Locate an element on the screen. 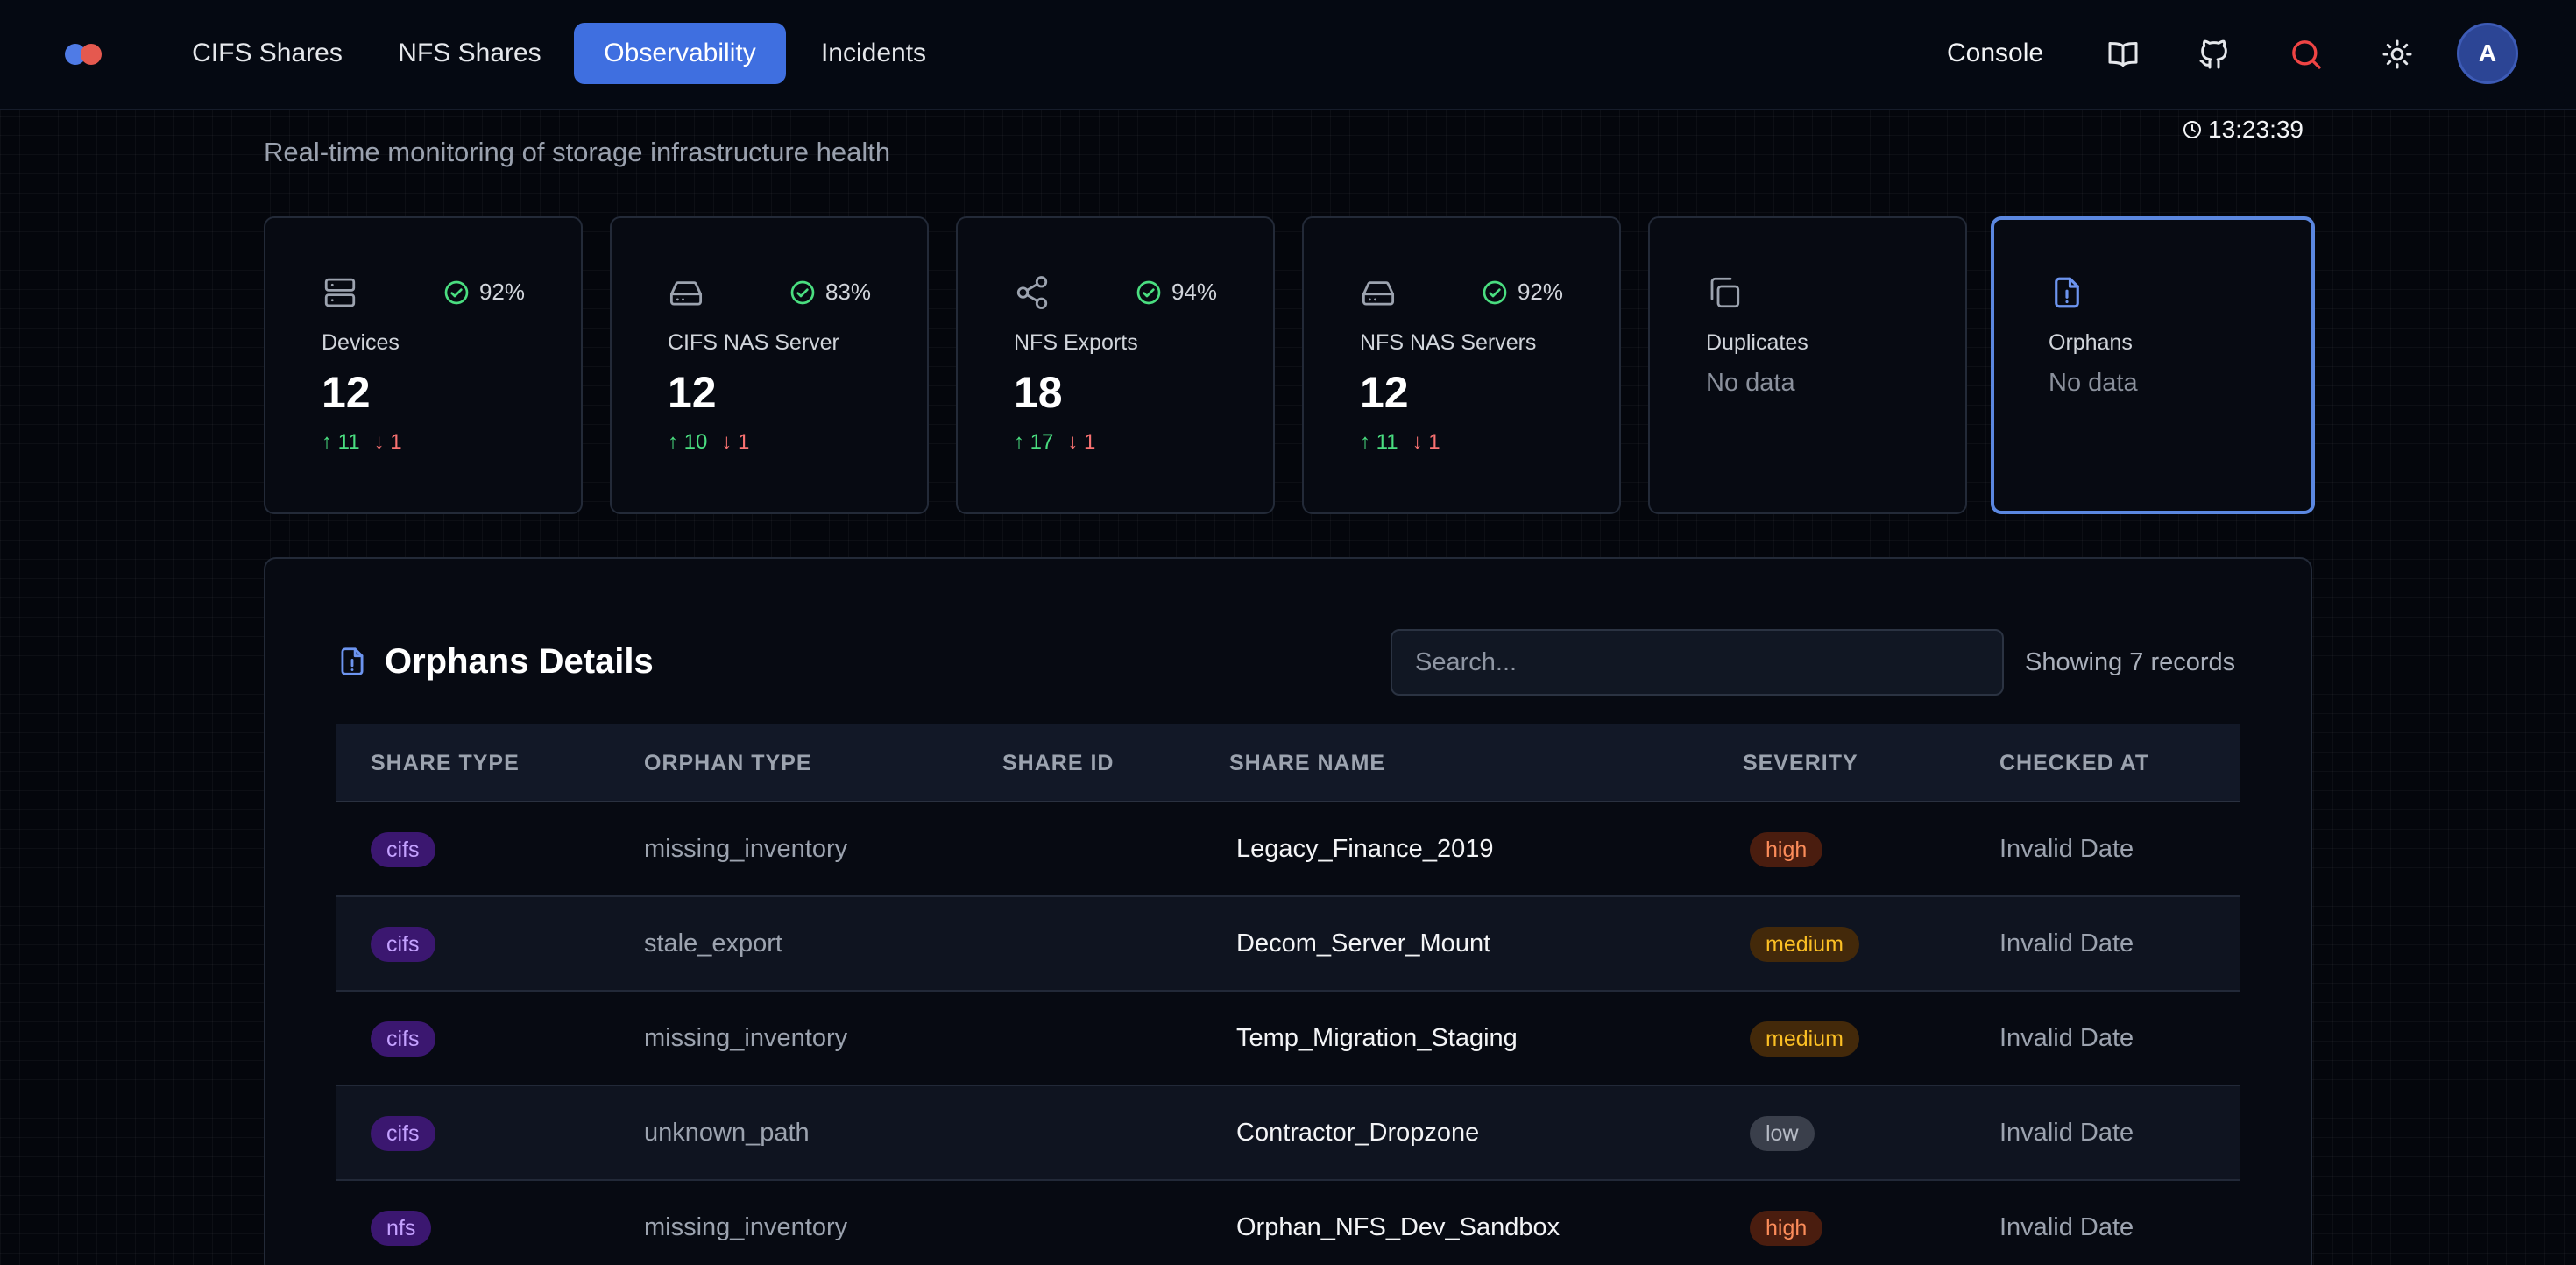 The height and width of the screenshot is (1265, 2576). github-icon is located at coordinates (2214, 55).